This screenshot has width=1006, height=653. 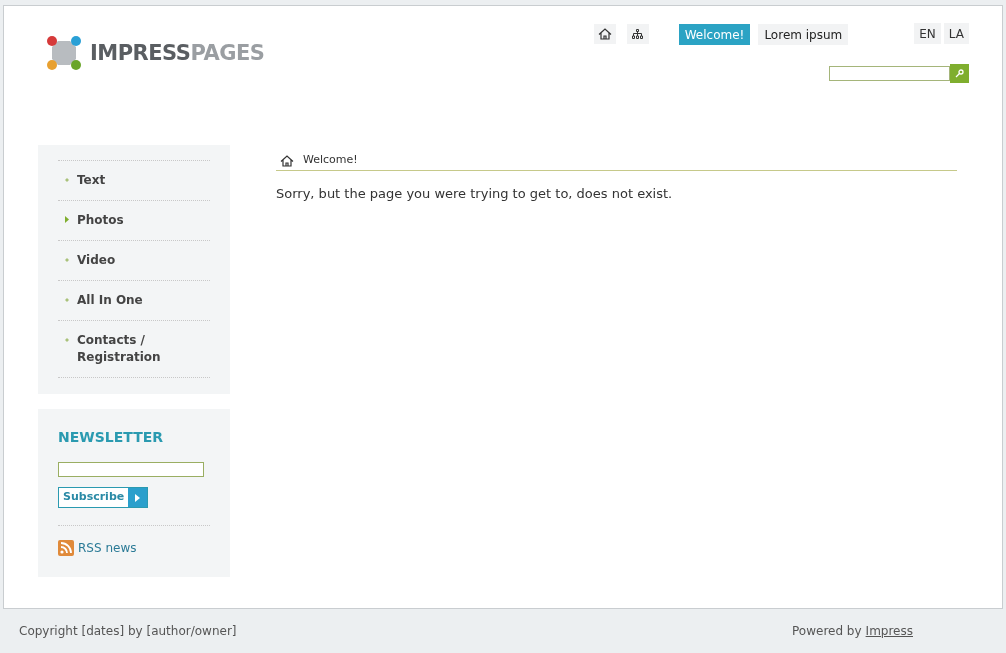 I want to click on rss-icon, so click(x=66, y=548).